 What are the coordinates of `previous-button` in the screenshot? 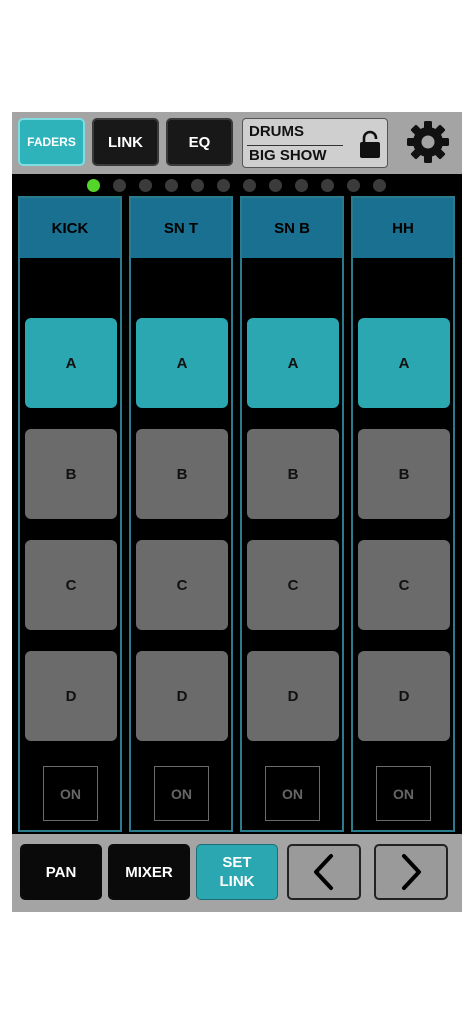 It's located at (324, 872).